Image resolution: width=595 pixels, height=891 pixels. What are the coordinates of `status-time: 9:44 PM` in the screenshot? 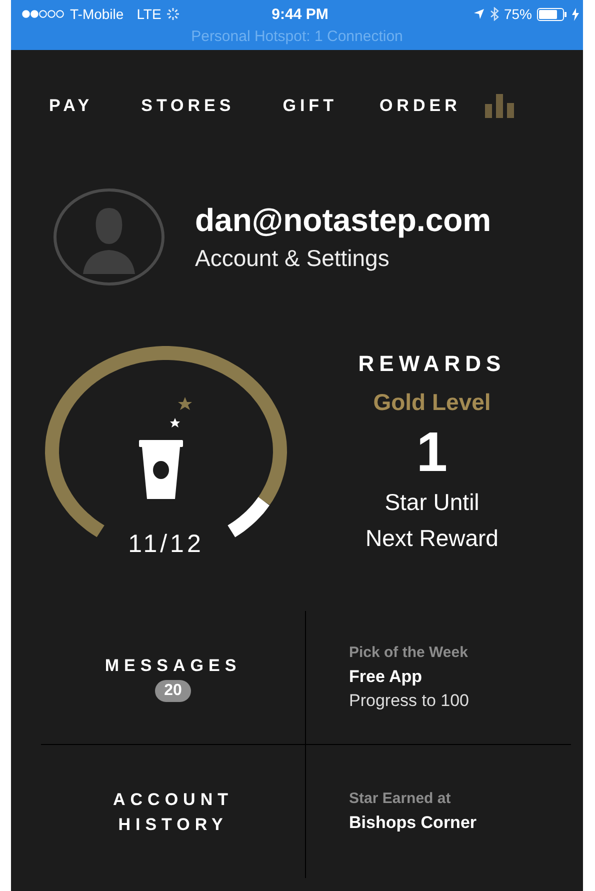 It's located at (300, 14).